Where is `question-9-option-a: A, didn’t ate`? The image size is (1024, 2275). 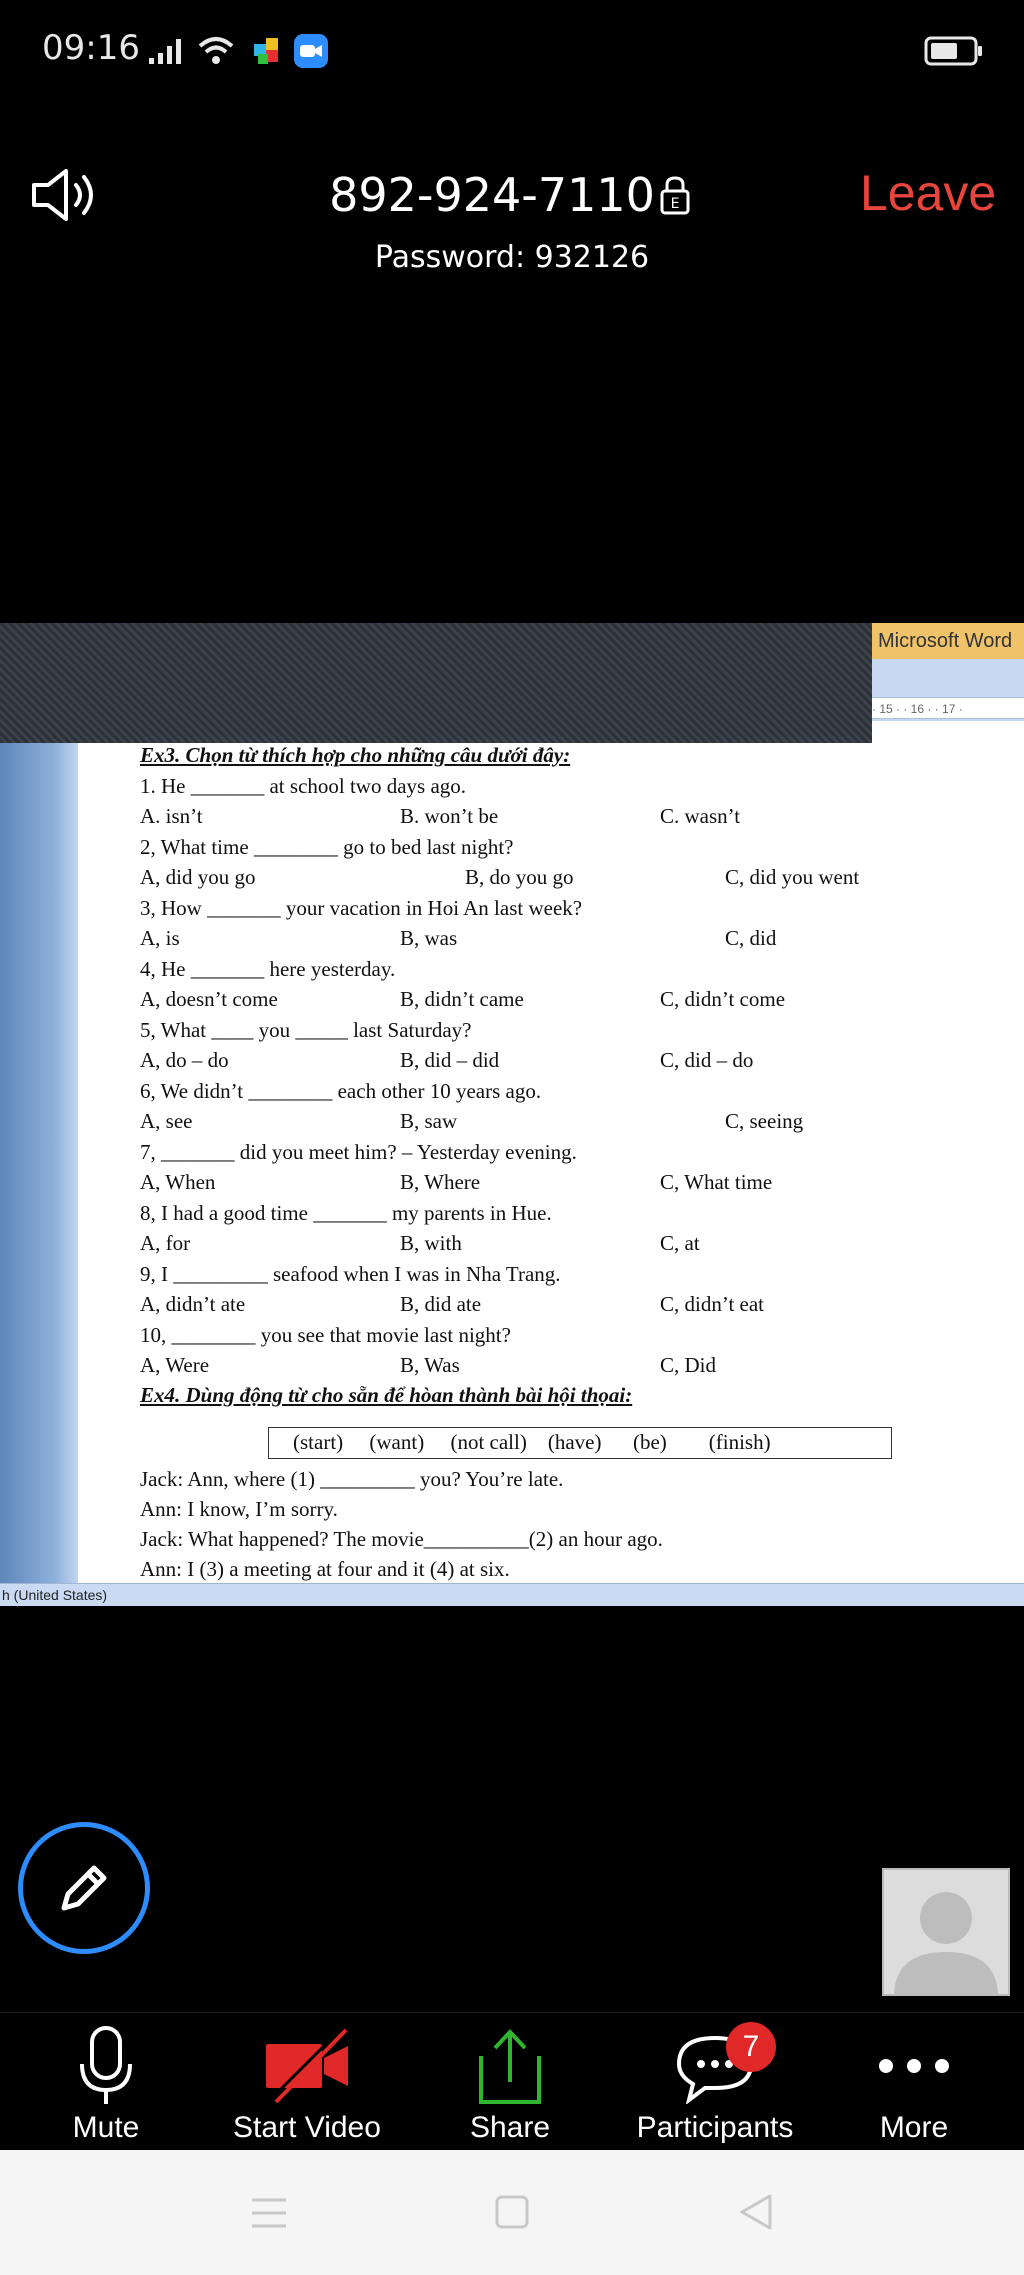
question-9-option-a: A, didn’t ate is located at coordinates (193, 1304).